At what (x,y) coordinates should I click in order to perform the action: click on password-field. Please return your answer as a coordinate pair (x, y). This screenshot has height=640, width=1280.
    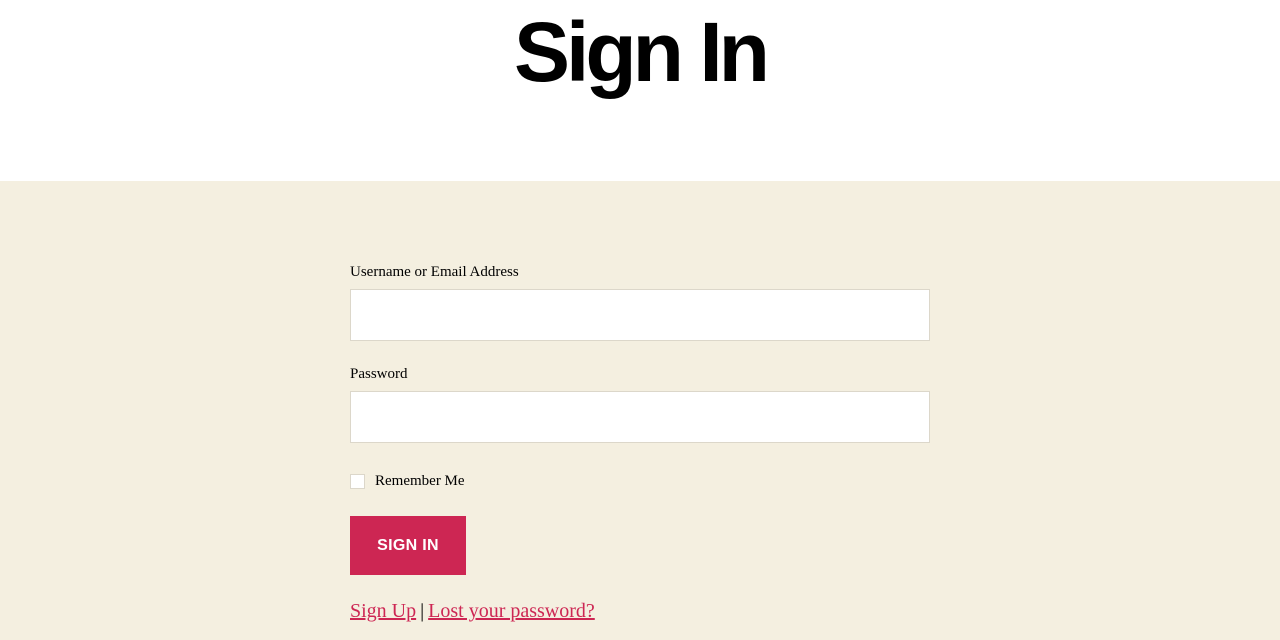
    Looking at the image, I should click on (640, 417).